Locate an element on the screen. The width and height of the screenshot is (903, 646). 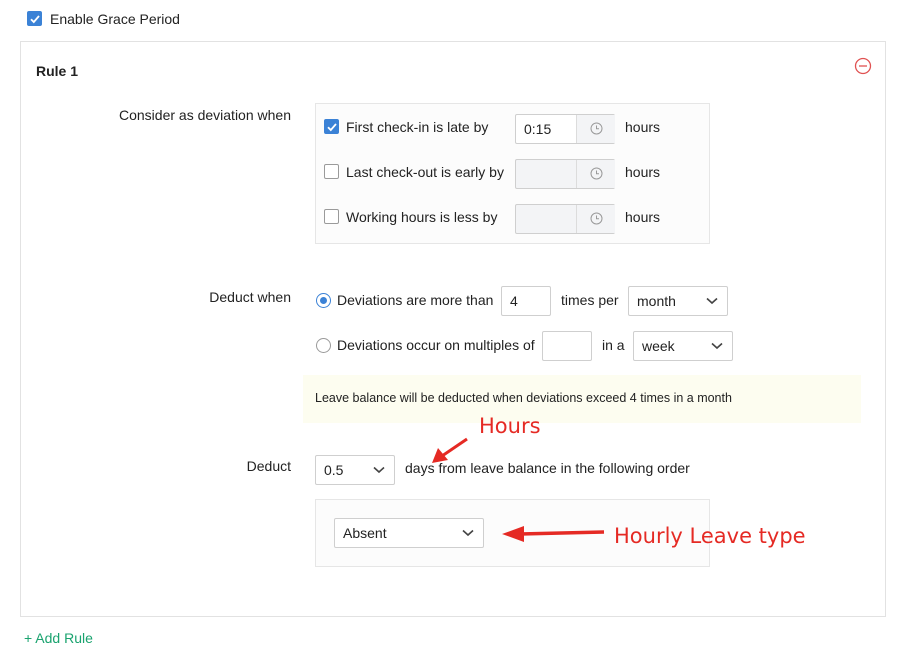
deviations-more-label: Deviations are more than is located at coordinates (415, 300).